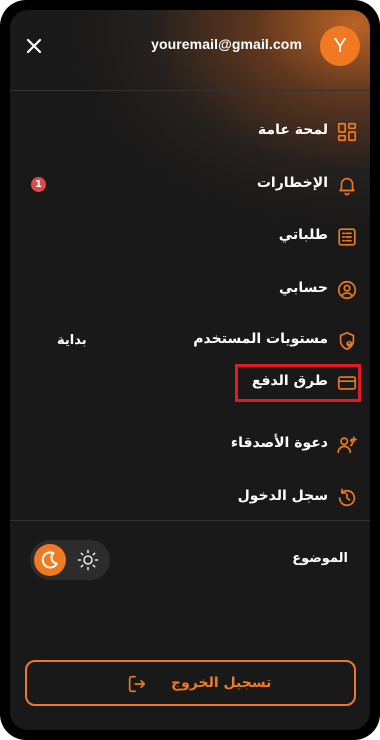  What do you see at coordinates (190, 520) in the screenshot?
I see `menu-divider` at bounding box center [190, 520].